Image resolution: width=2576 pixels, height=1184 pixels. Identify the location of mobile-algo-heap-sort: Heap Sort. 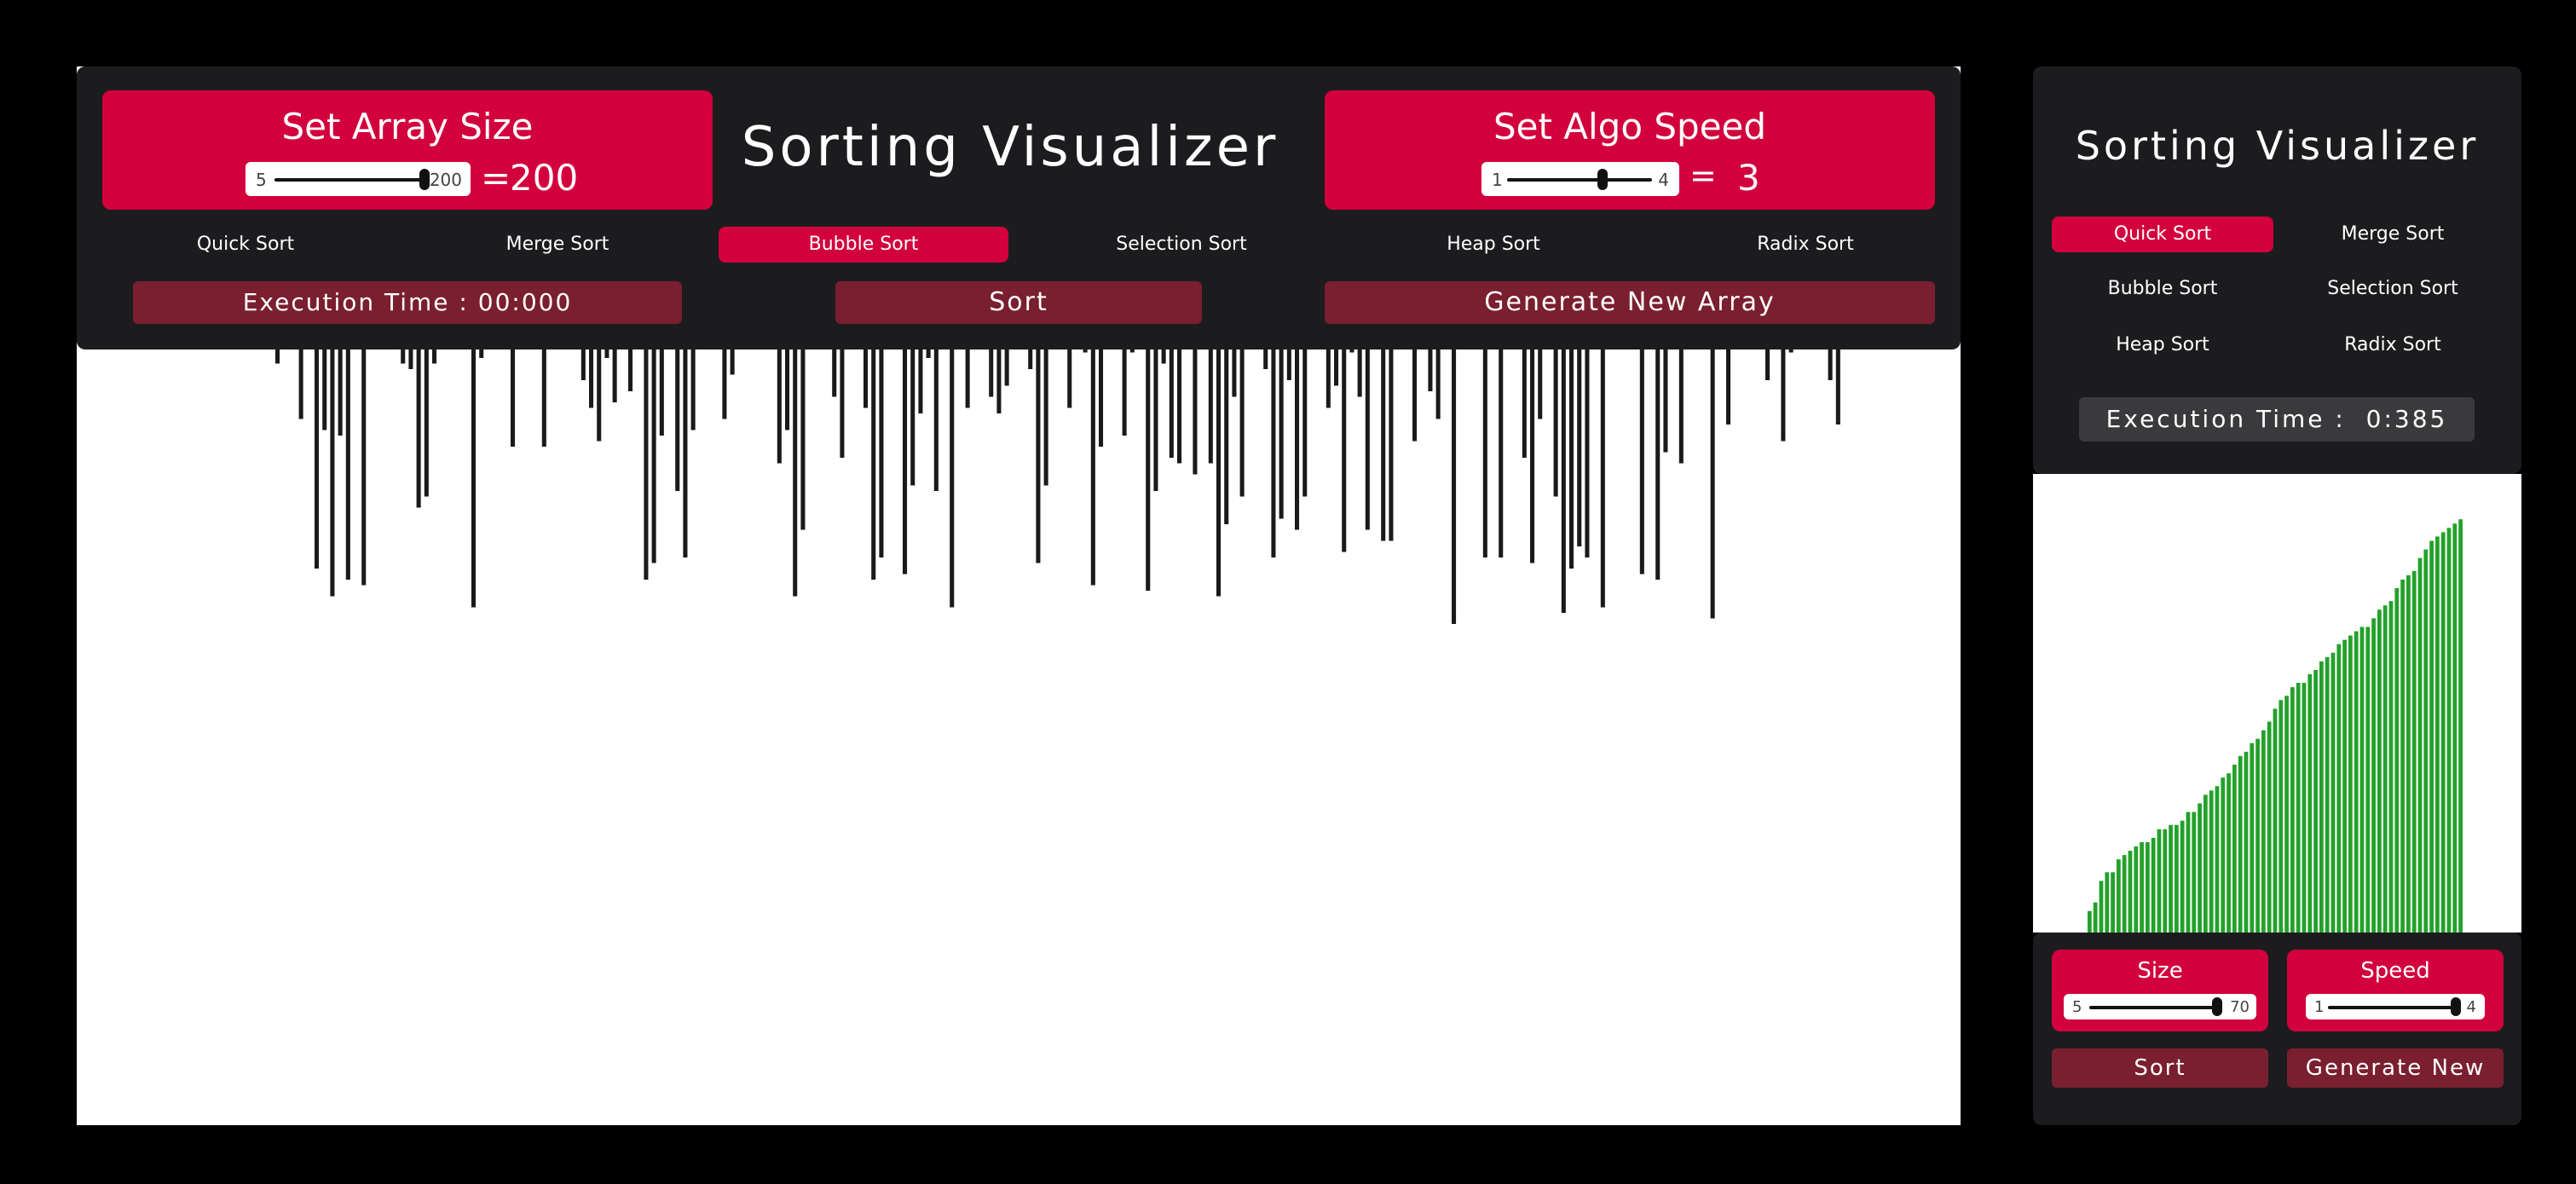
(2162, 345).